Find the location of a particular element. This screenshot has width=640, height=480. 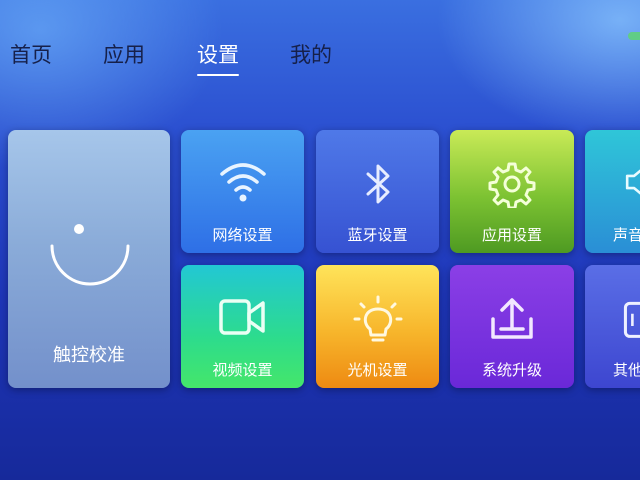

video-camera-icon is located at coordinates (242, 320).